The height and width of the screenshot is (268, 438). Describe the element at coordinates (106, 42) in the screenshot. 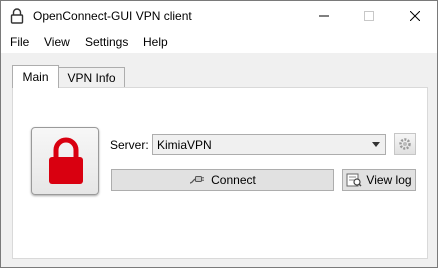

I see `menu-settings: Settings` at that location.